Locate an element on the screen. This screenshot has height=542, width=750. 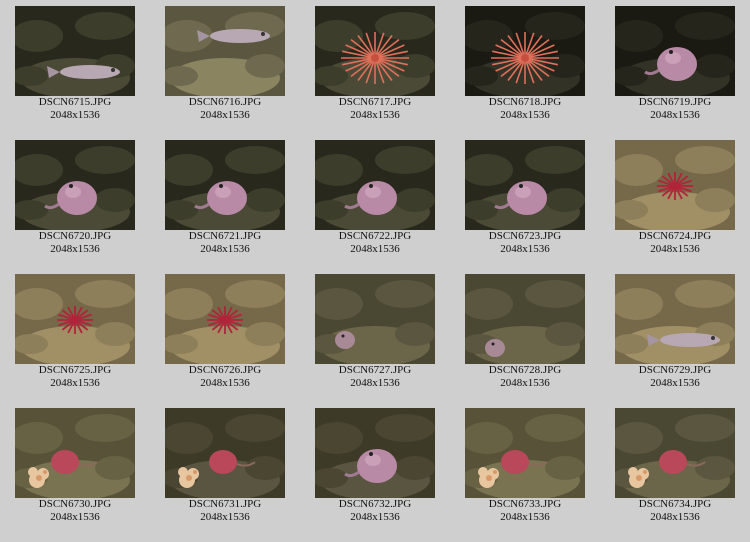
thumbnail-cell: DSCN6729.JPG 2048x1536 is located at coordinates (675, 335).